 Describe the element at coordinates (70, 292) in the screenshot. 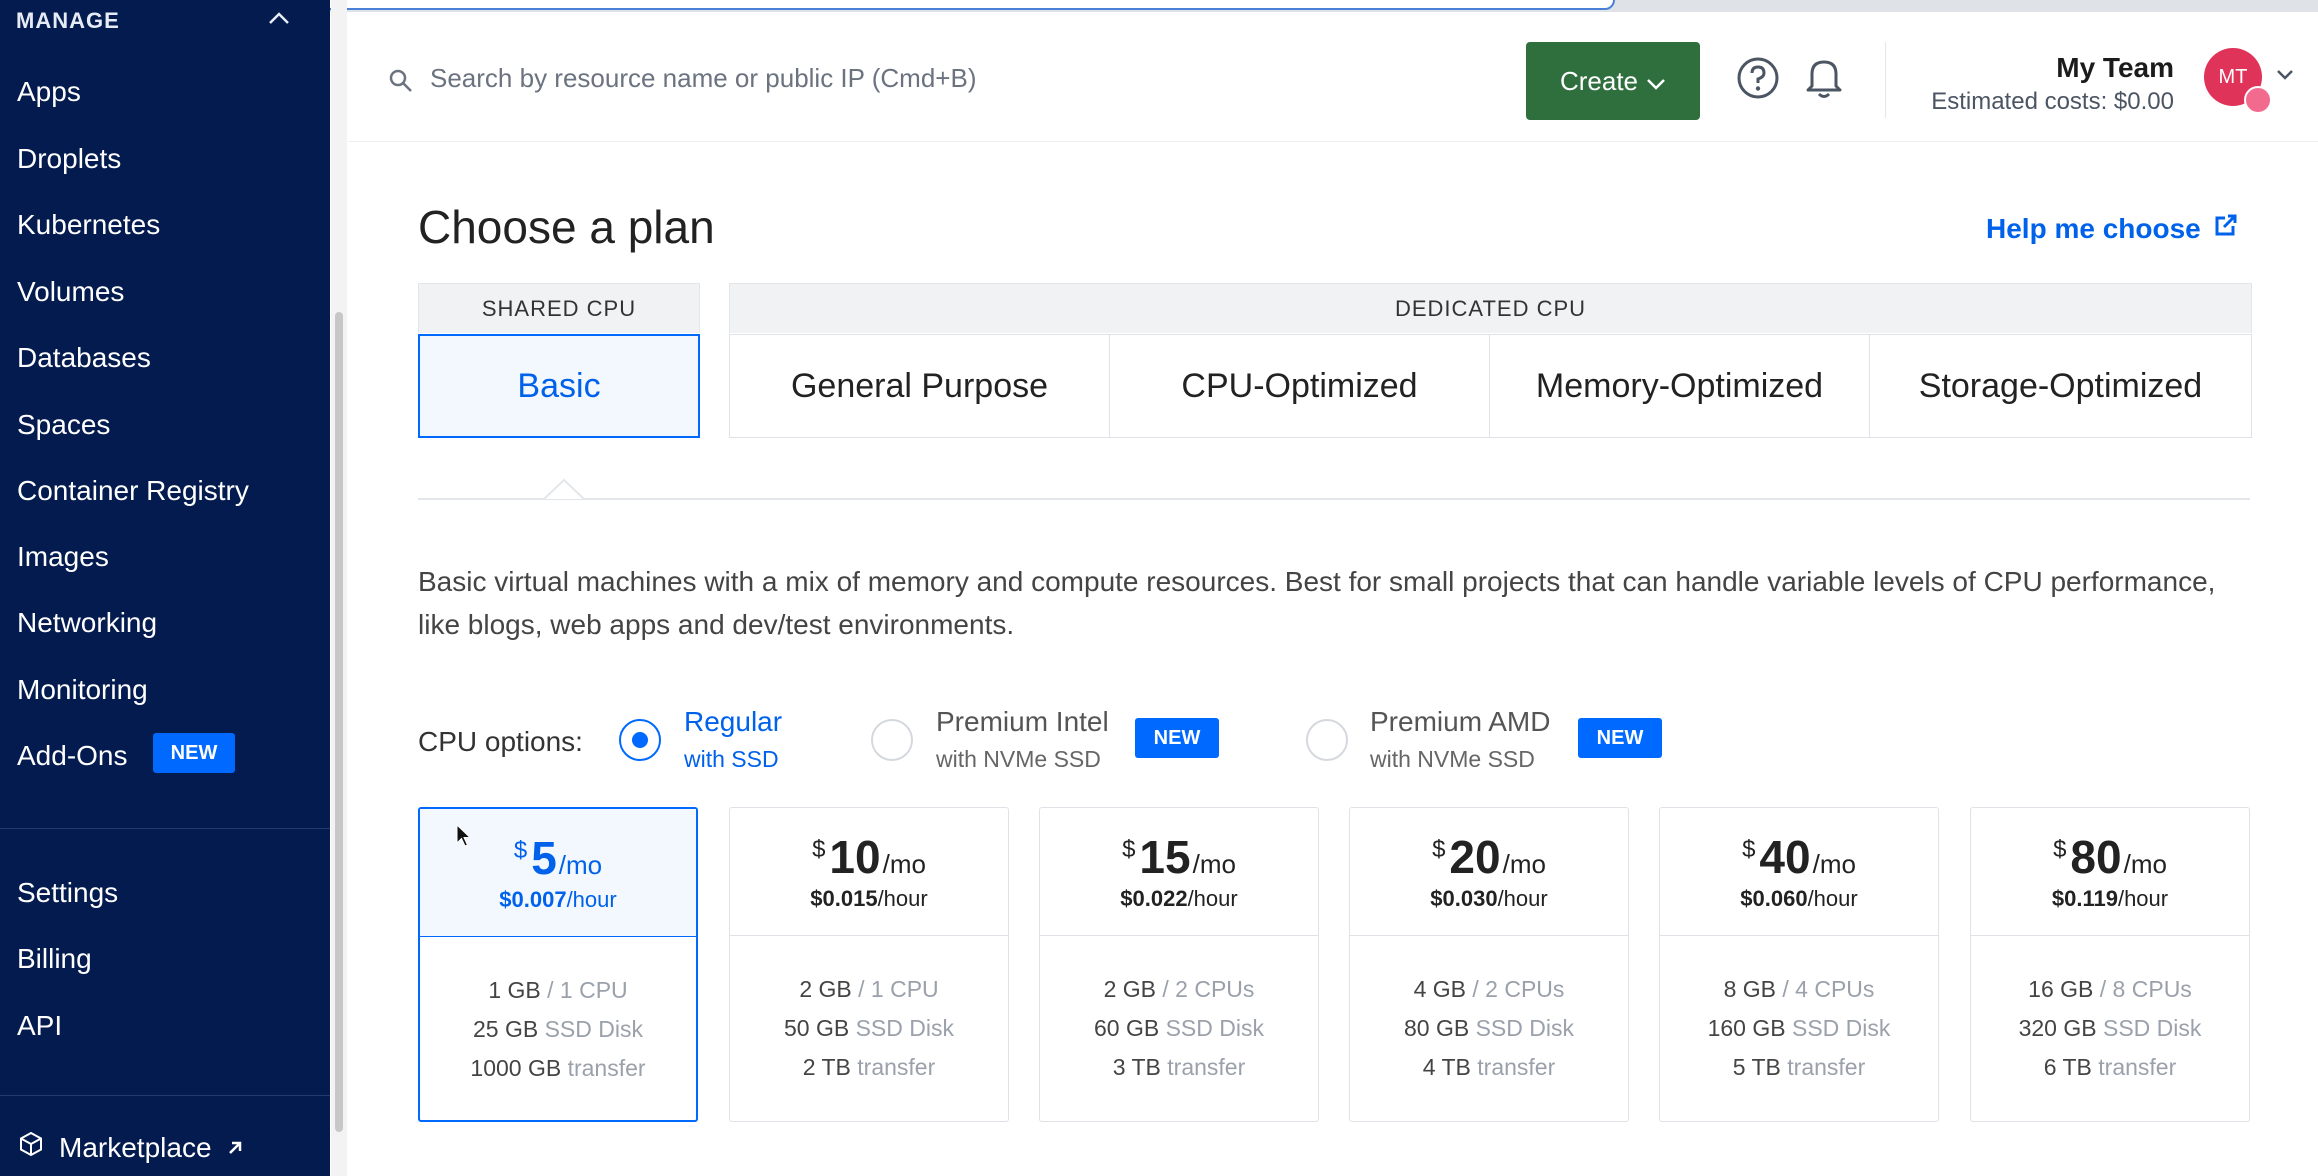

I see `sidebar-item-volumes: Volumes` at that location.